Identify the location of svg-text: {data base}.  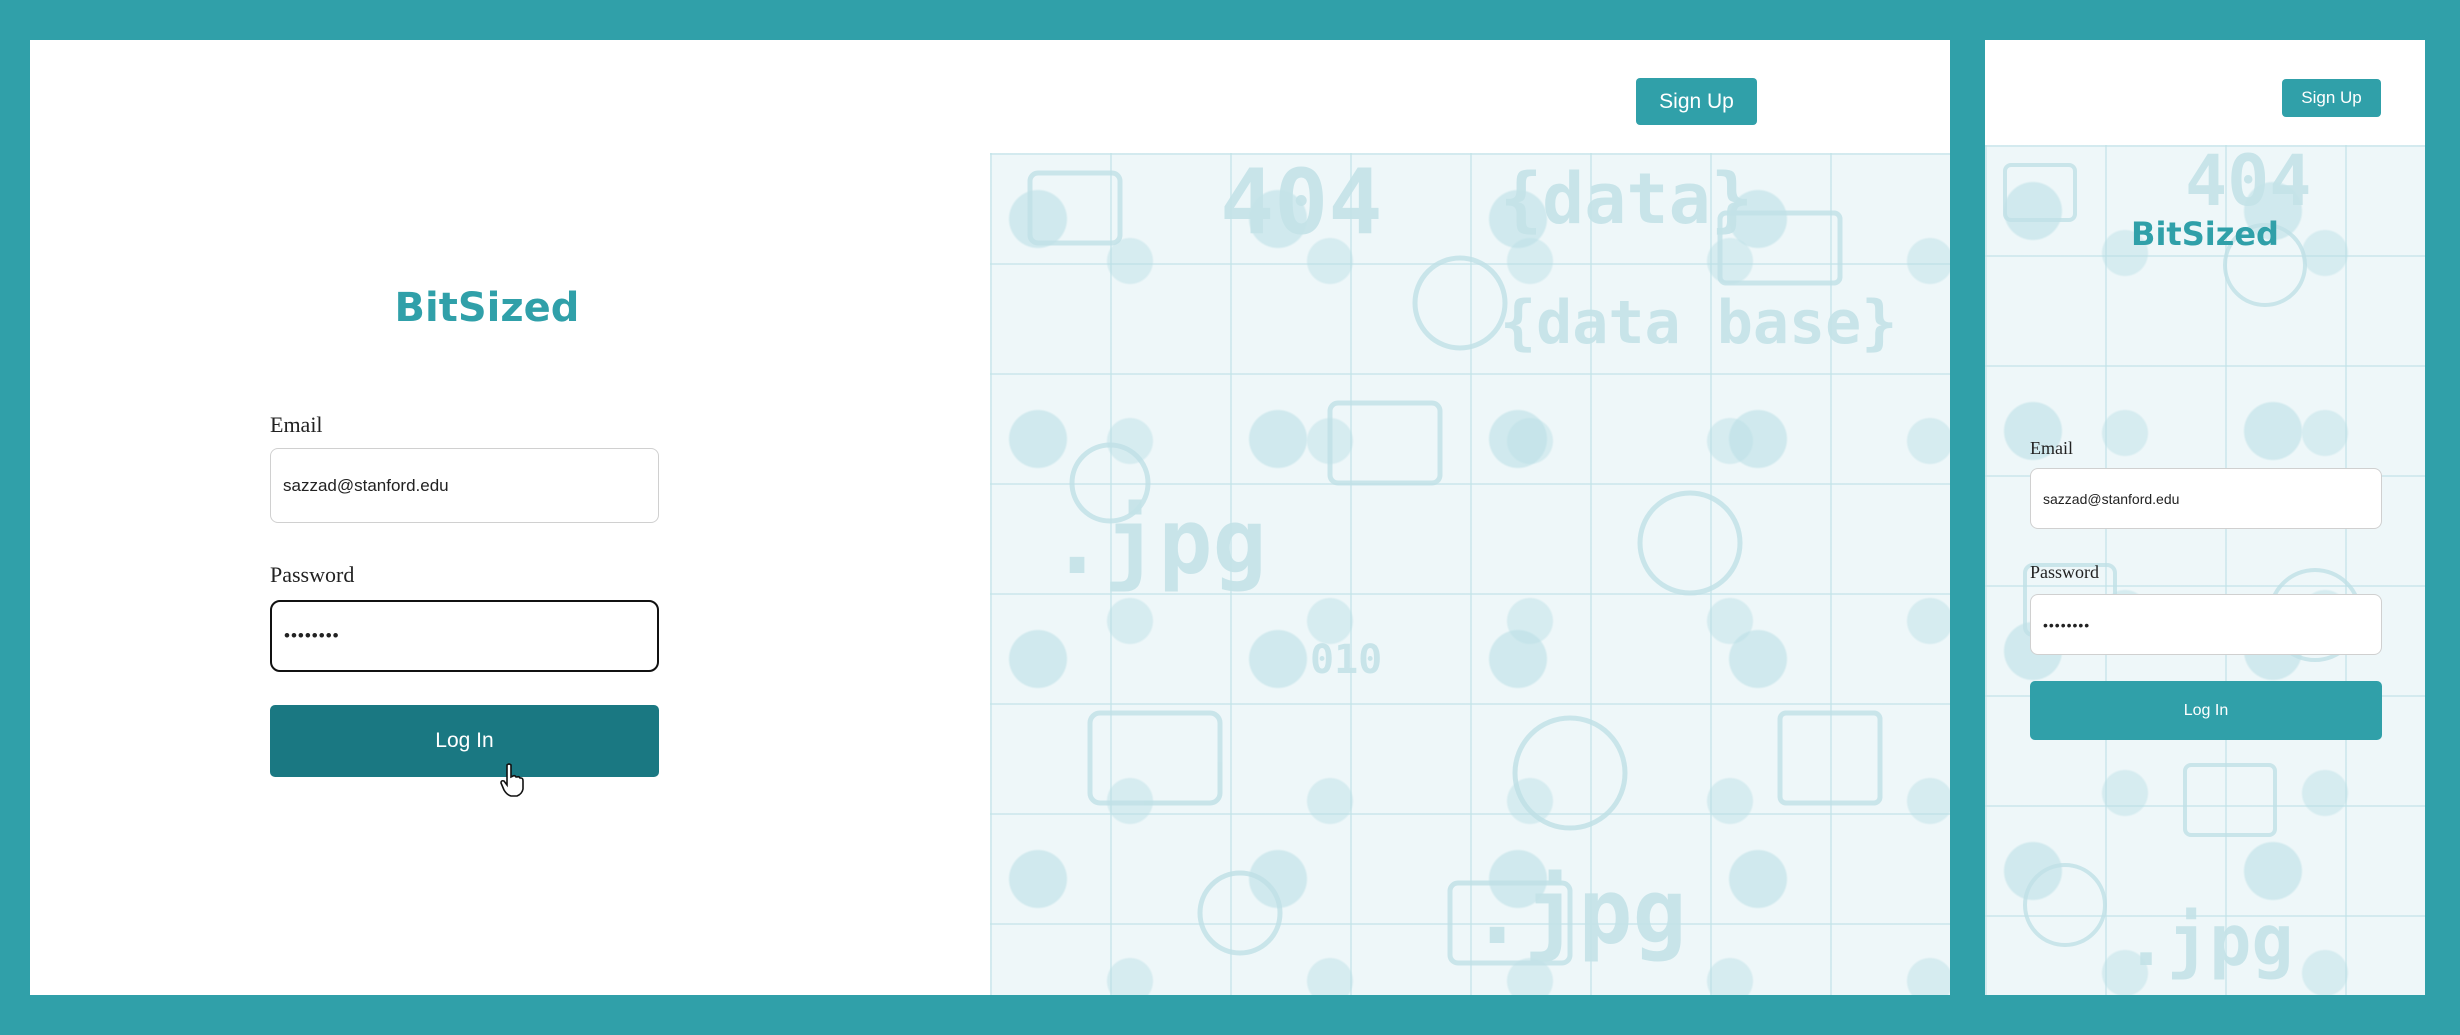
(1698, 323).